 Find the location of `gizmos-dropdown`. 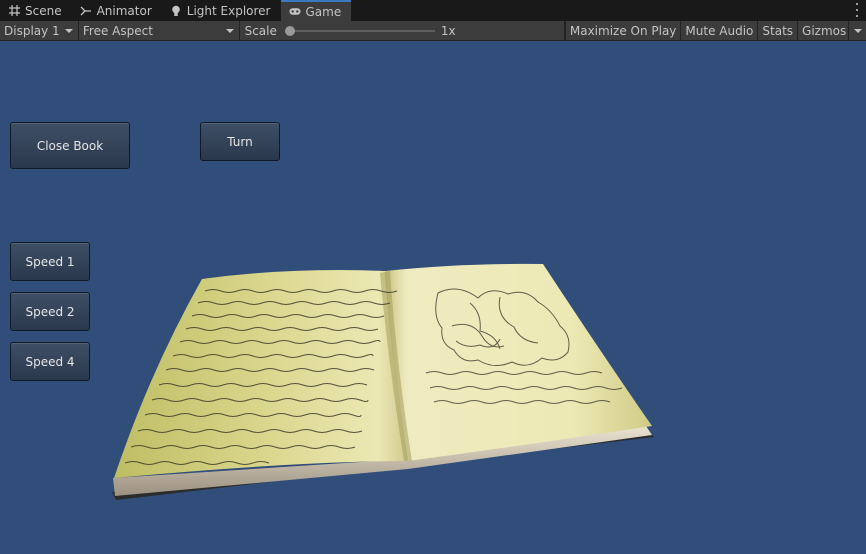

gizmos-dropdown is located at coordinates (857, 30).